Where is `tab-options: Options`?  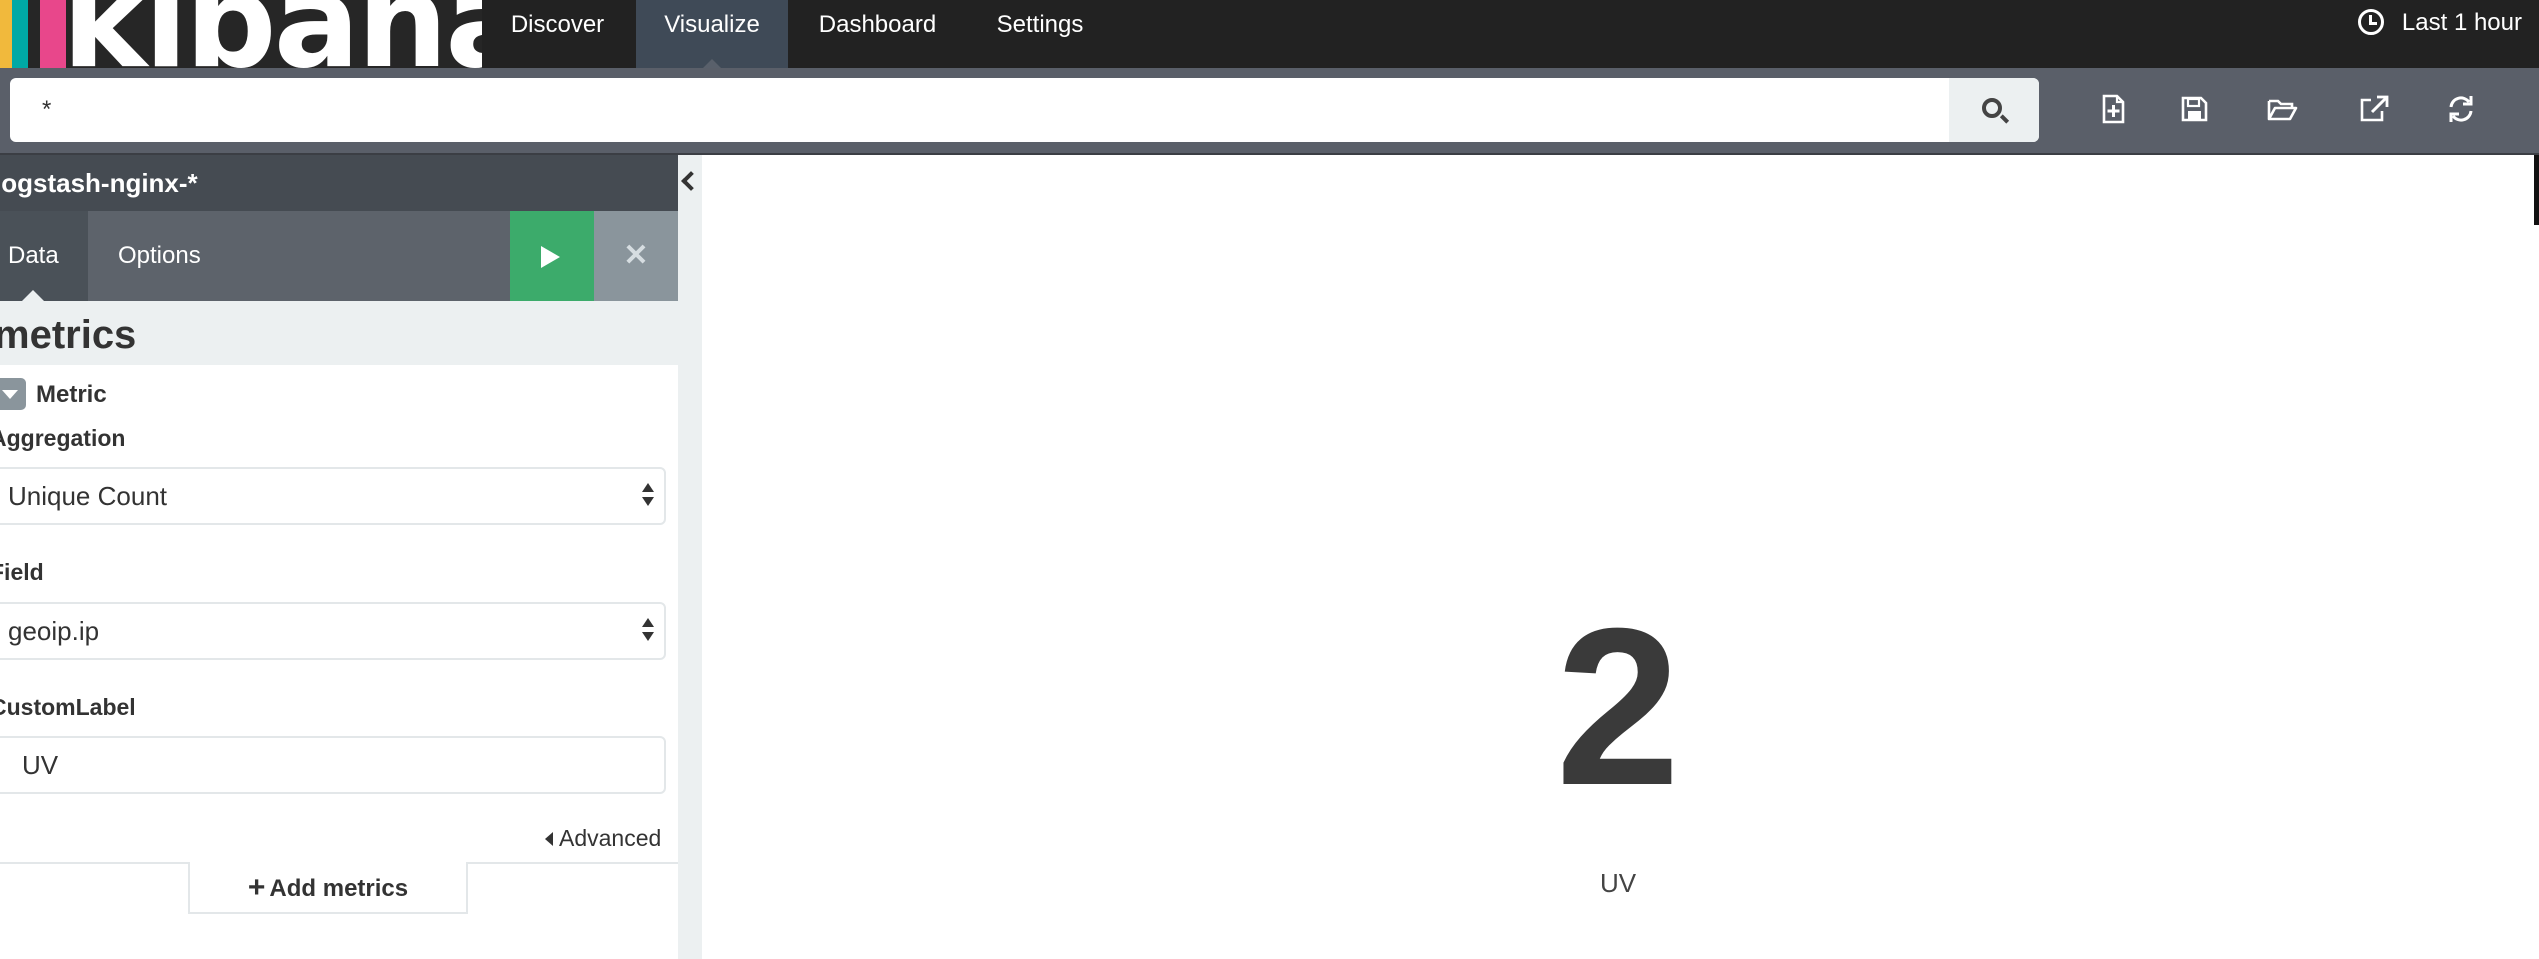
tab-options: Options is located at coordinates (159, 256).